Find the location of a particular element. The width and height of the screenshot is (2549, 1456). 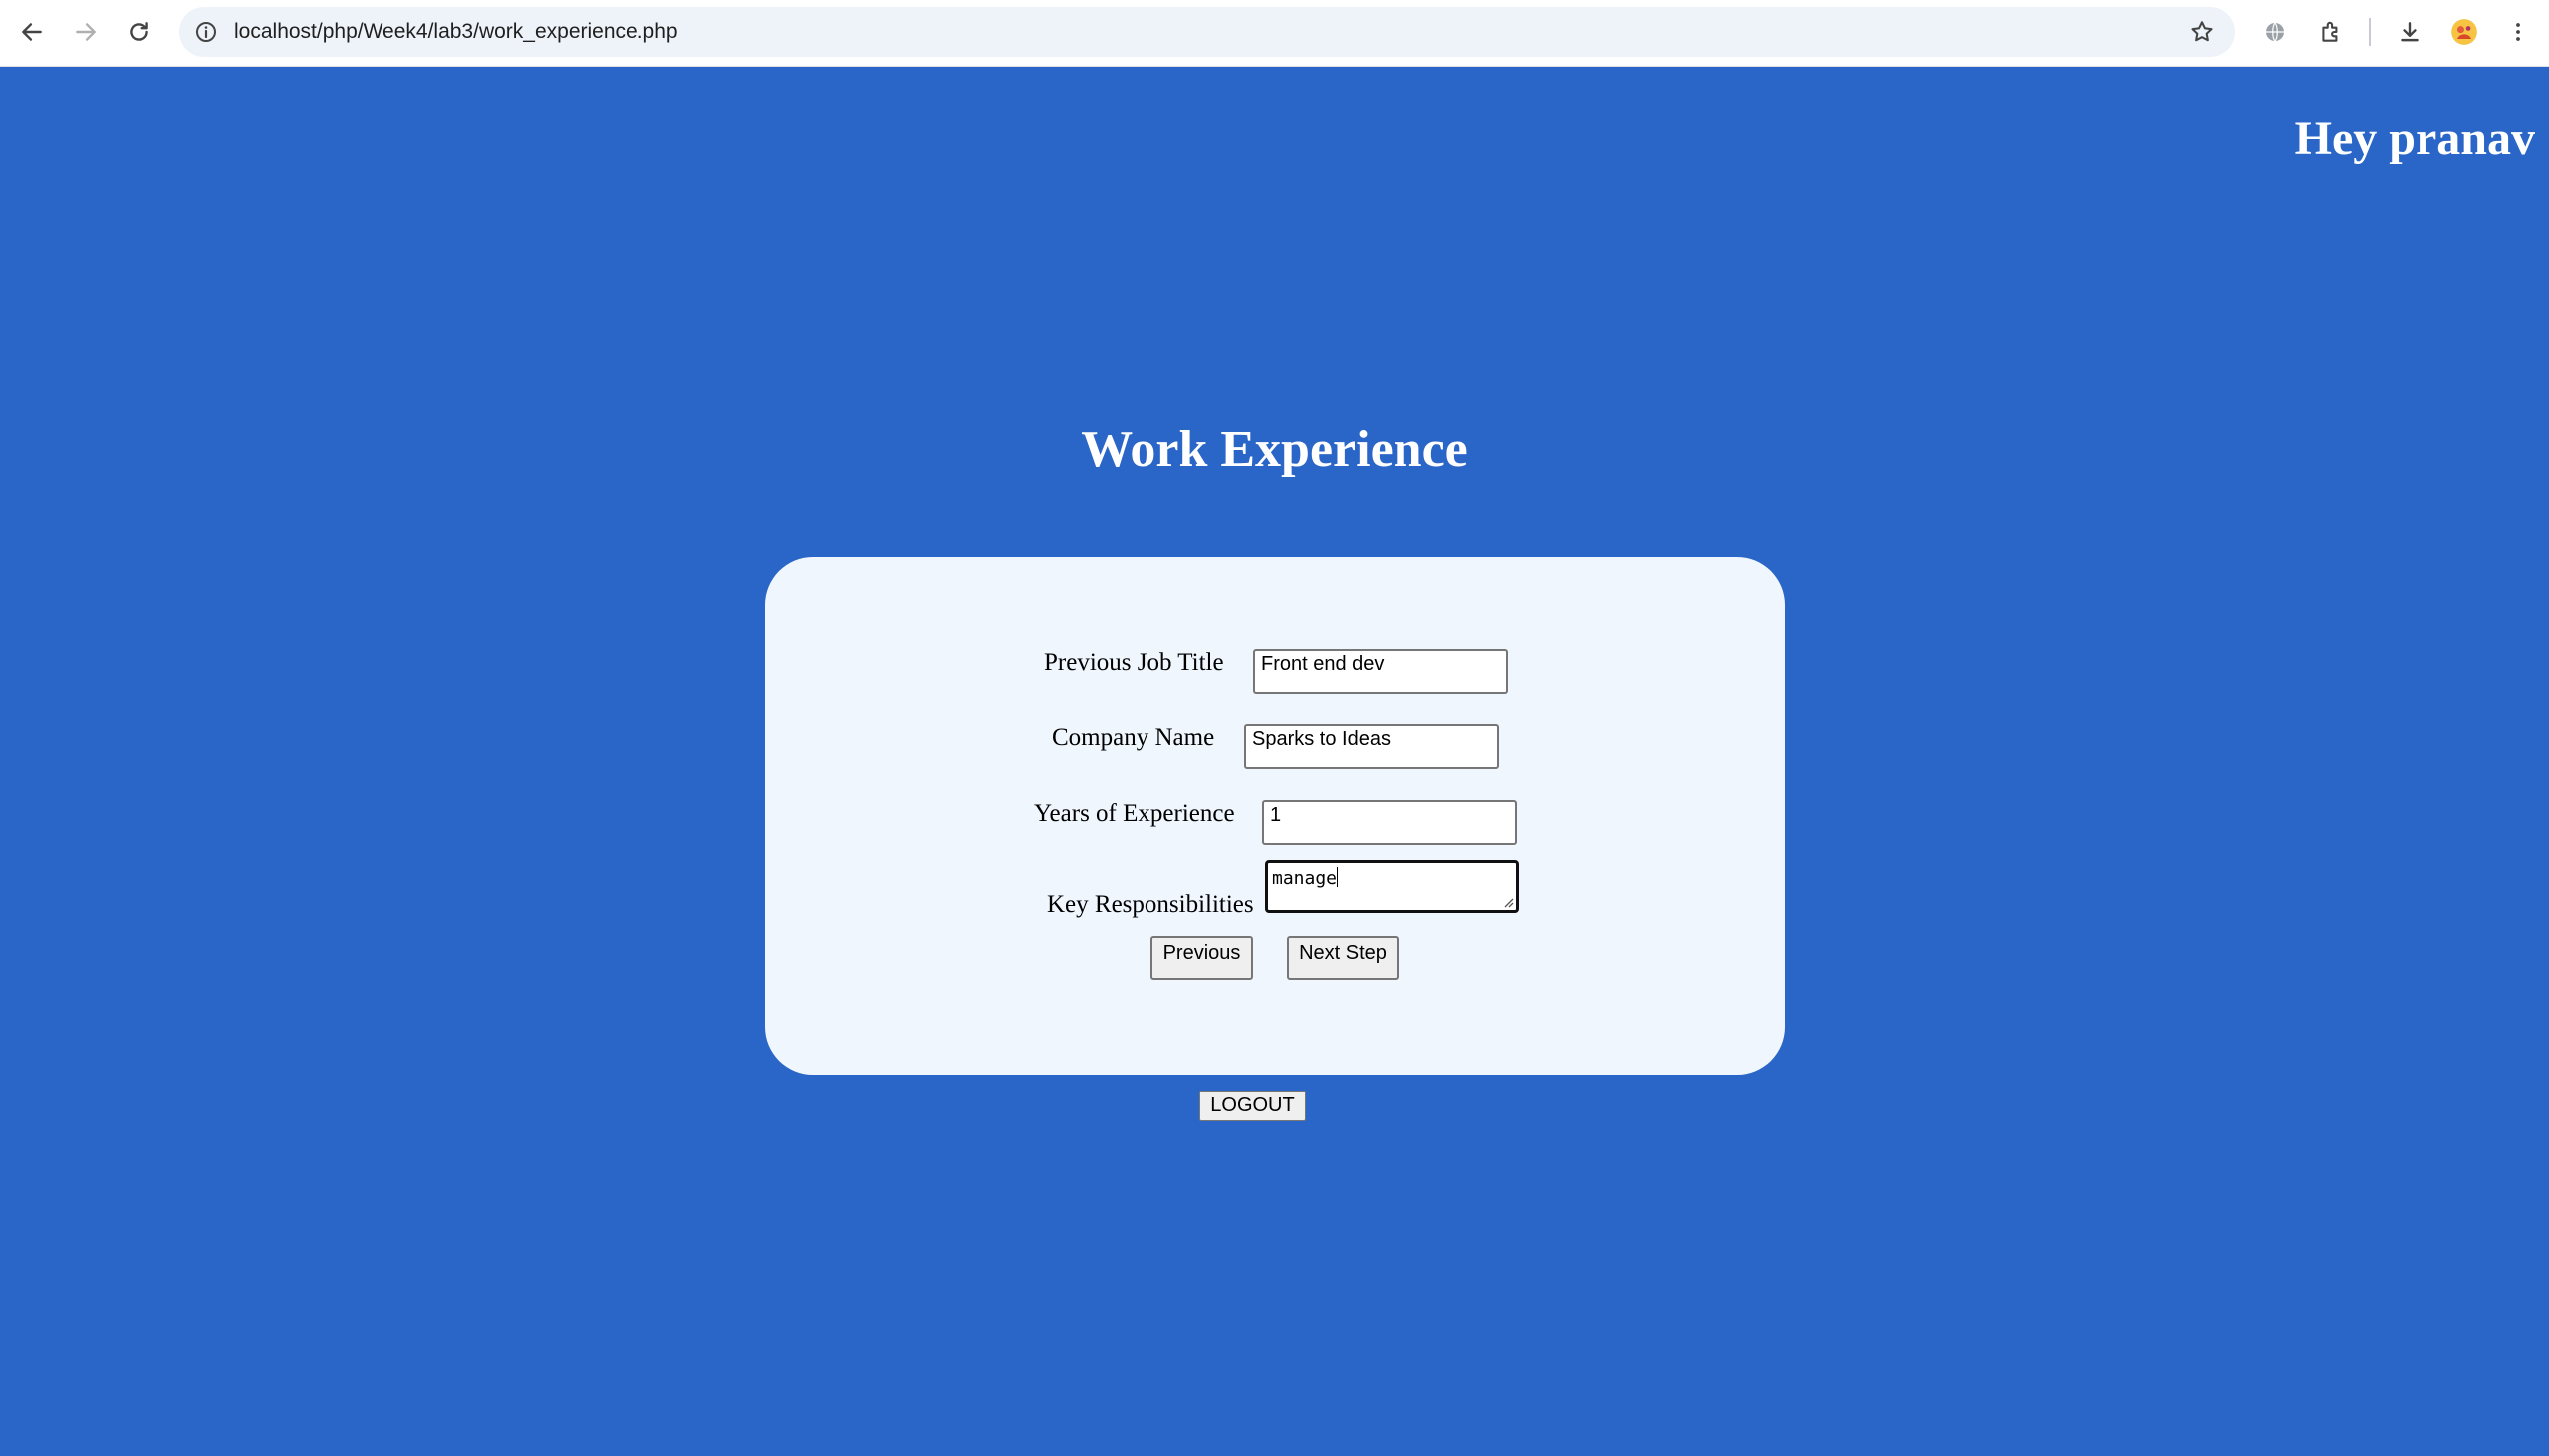

download-icon is located at coordinates (2409, 32).